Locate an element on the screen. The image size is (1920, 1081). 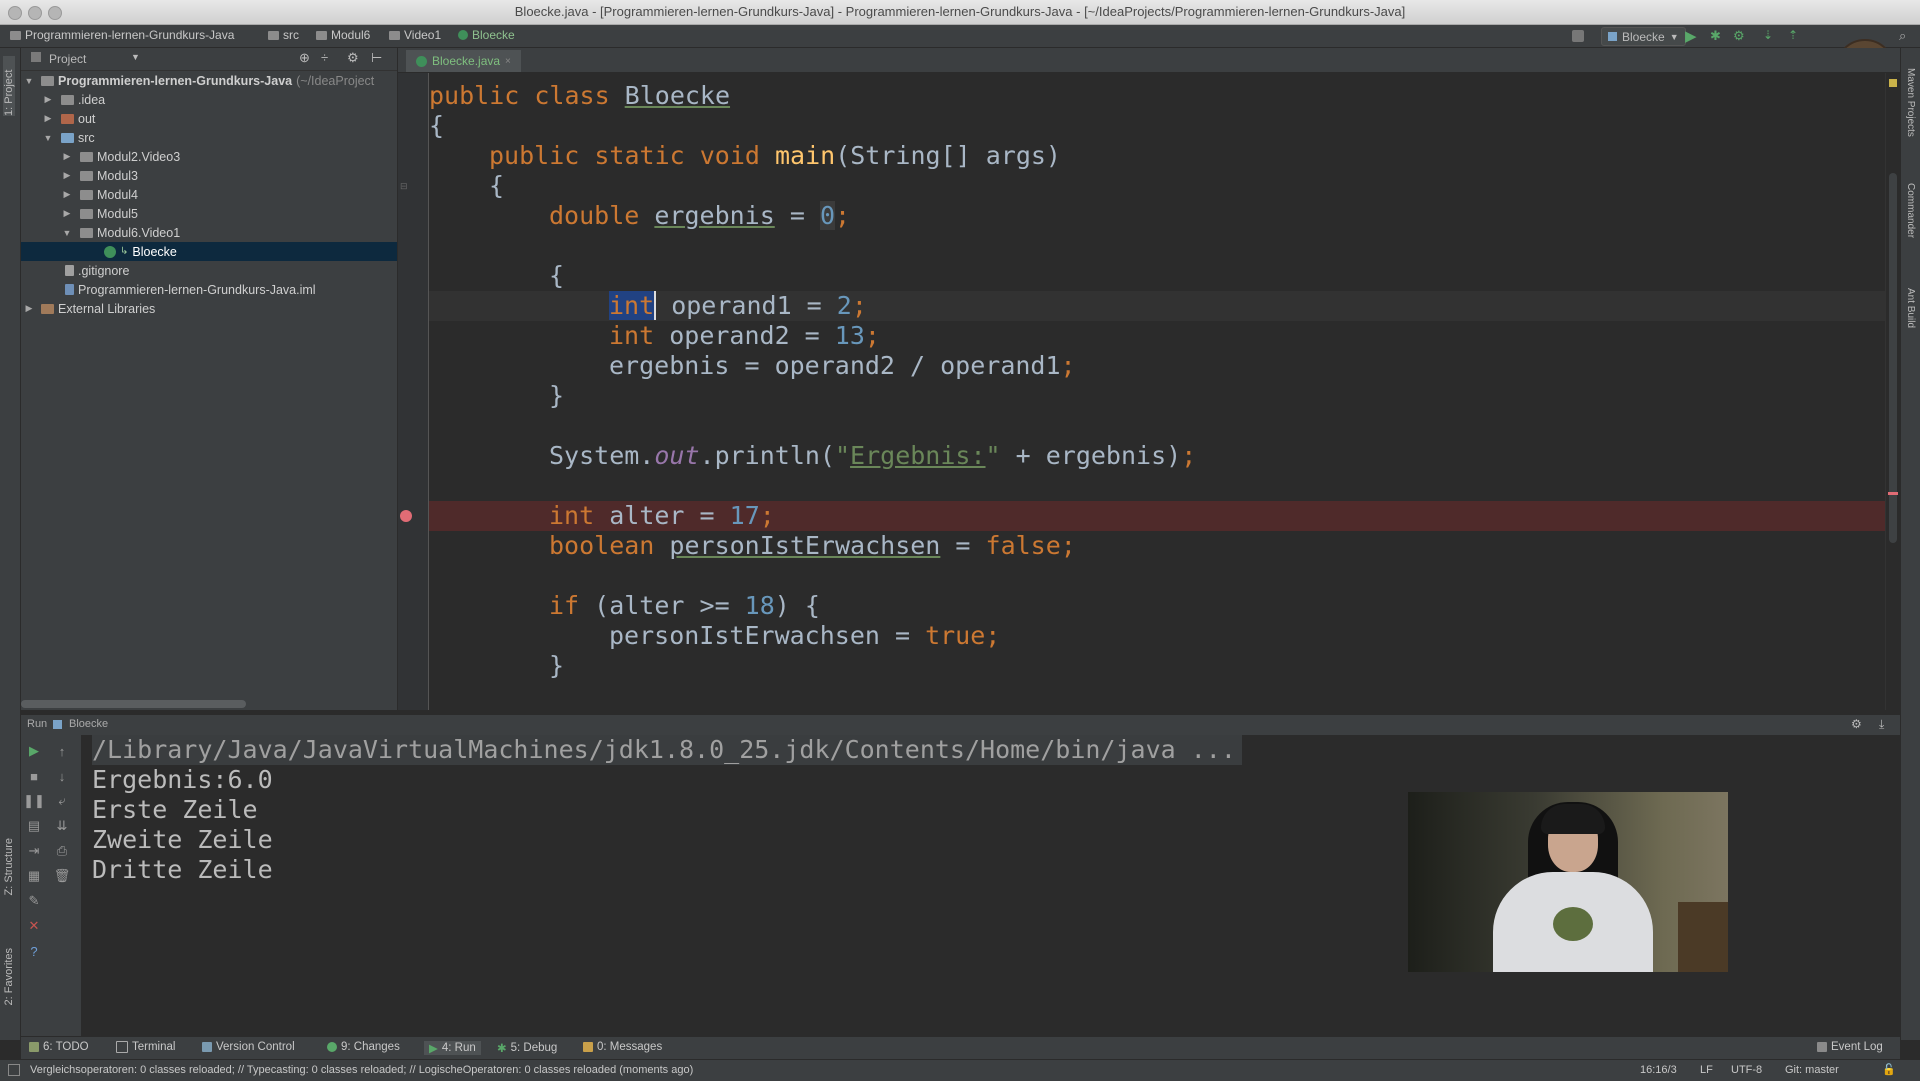
vcs-commit-icon: ⇡ is located at coordinates (1793, 35).